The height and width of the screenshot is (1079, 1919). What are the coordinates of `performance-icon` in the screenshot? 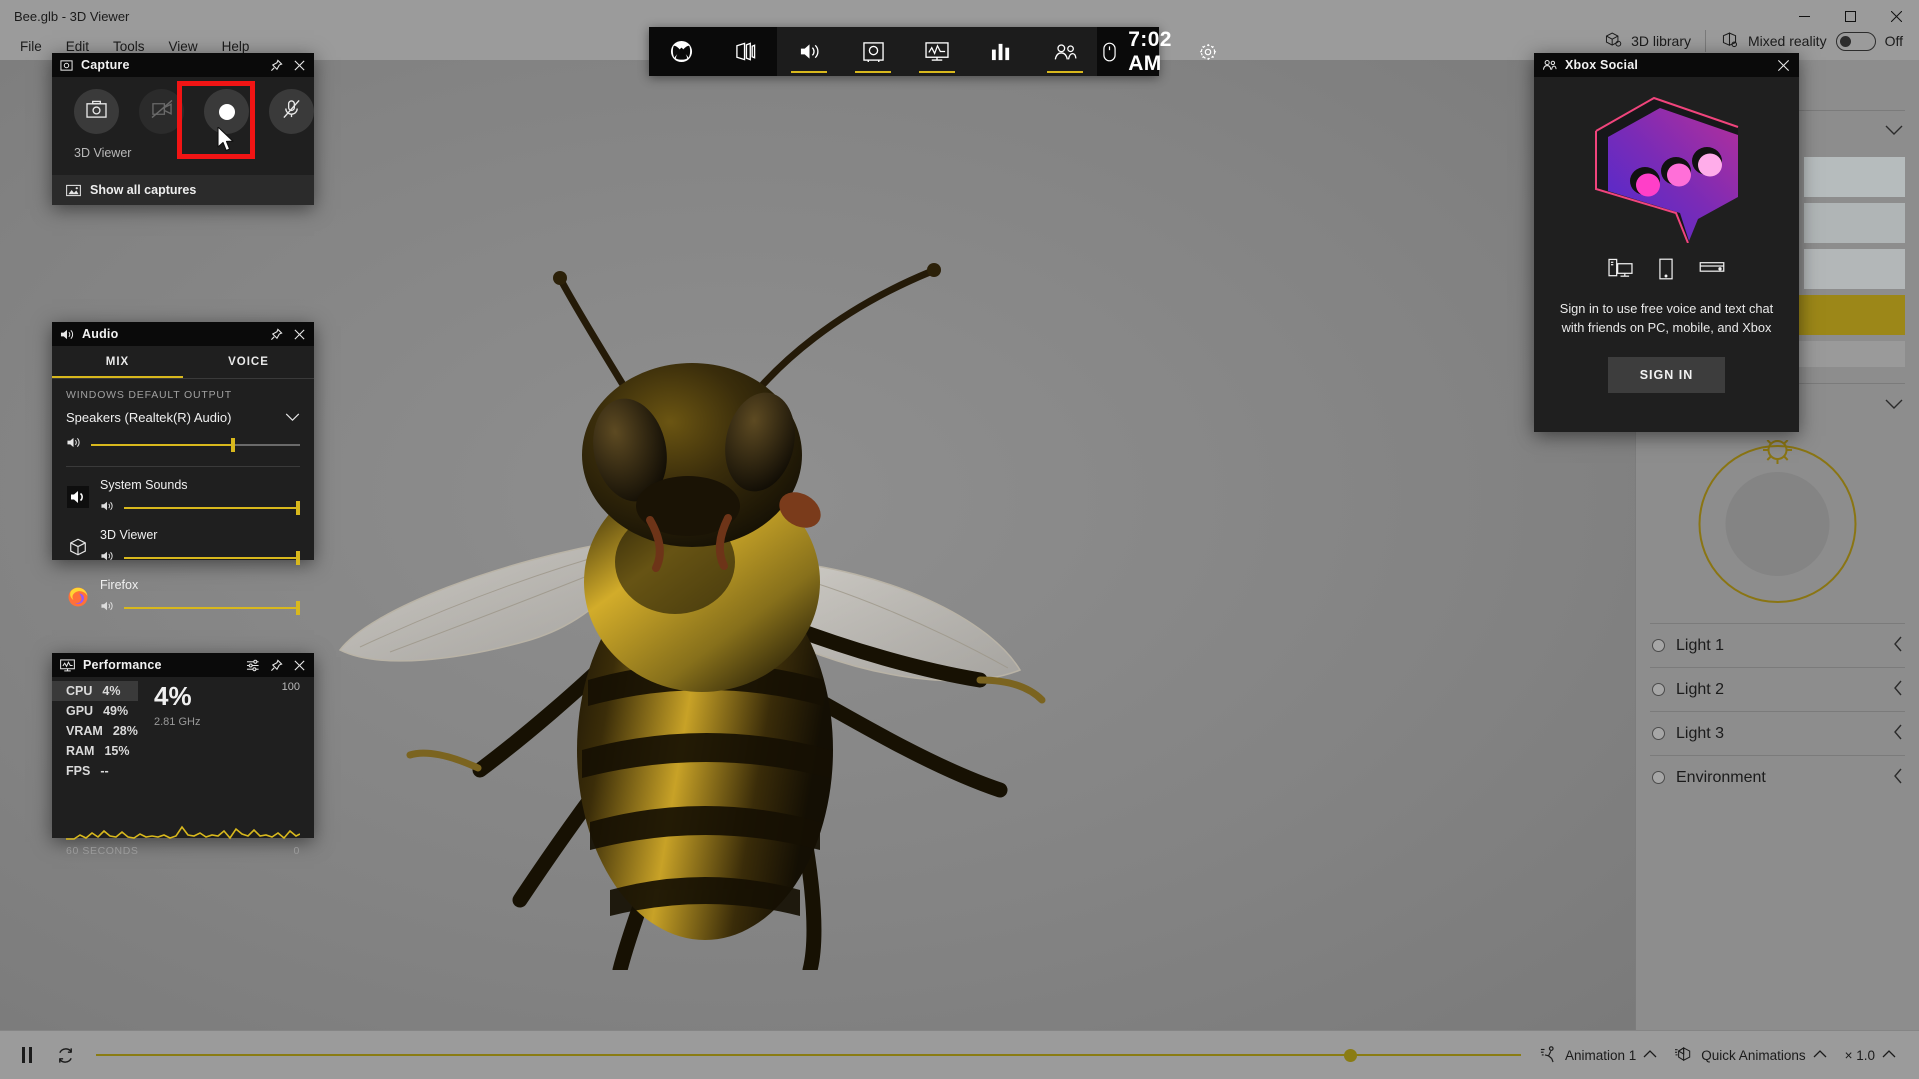 It's located at (937, 51).